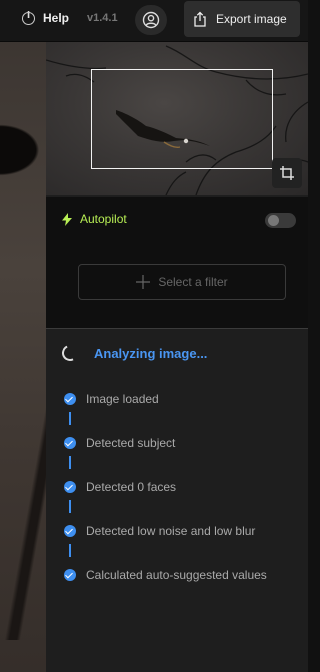 This screenshot has width=320, height=672. Describe the element at coordinates (193, 282) in the screenshot. I see `select-filter-label: Select a filter` at that location.